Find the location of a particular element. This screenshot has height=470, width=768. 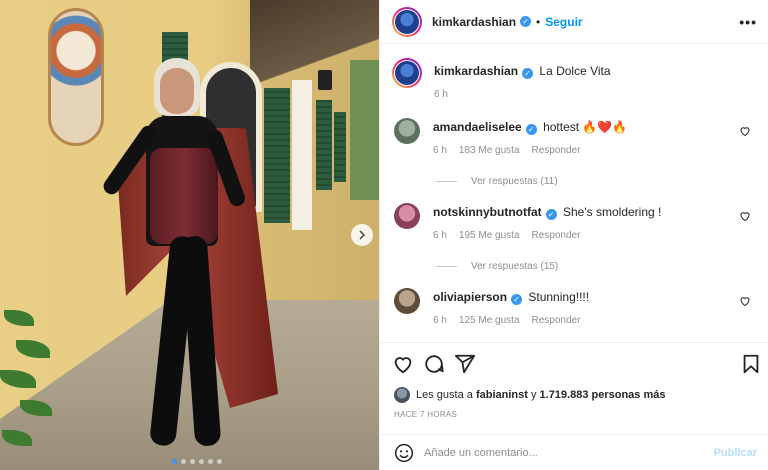

door-frame is located at coordinates (302, 155).